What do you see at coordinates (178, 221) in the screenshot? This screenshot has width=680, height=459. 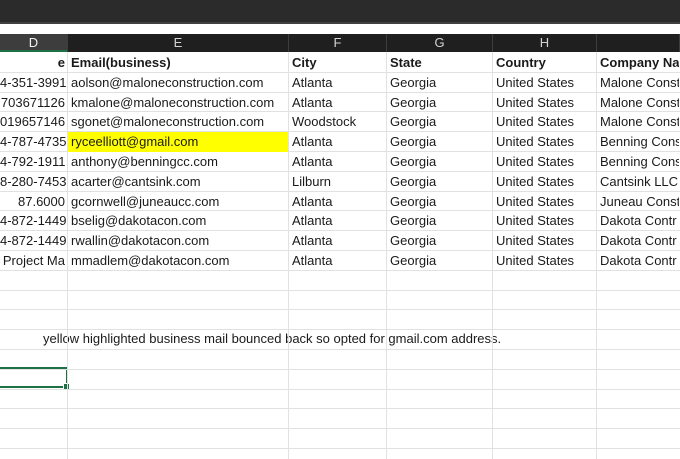 I see `data-cell: bselig@dakotacon.com` at bounding box center [178, 221].